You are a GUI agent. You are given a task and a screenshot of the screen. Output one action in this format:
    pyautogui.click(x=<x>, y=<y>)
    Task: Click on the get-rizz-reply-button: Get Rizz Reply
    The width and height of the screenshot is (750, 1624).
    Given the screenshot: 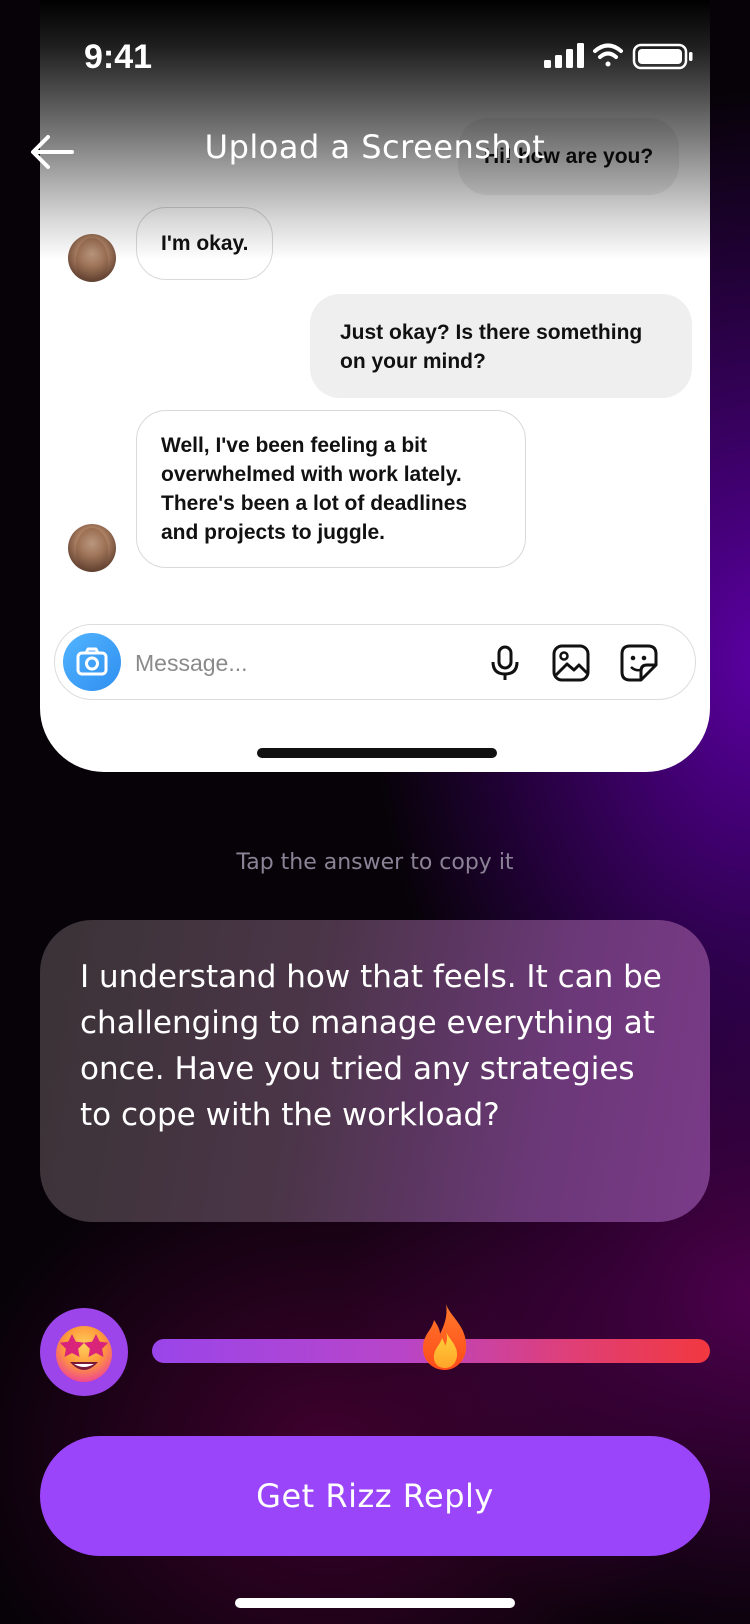 What is the action you would take?
    pyautogui.click(x=375, y=1496)
    